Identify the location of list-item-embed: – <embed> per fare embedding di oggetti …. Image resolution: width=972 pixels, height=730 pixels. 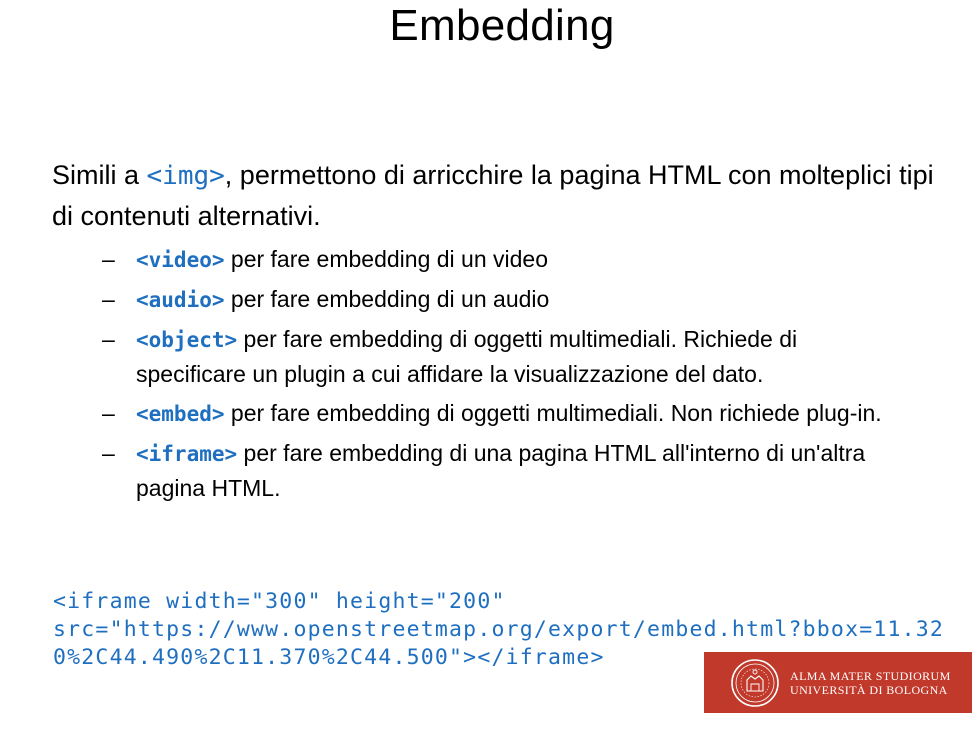
(507, 413).